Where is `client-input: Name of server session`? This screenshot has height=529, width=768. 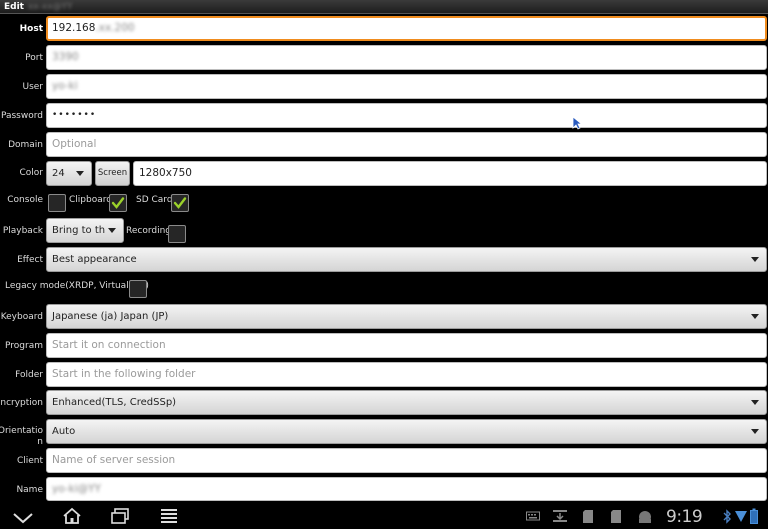
client-input: Name of server session is located at coordinates (406, 460).